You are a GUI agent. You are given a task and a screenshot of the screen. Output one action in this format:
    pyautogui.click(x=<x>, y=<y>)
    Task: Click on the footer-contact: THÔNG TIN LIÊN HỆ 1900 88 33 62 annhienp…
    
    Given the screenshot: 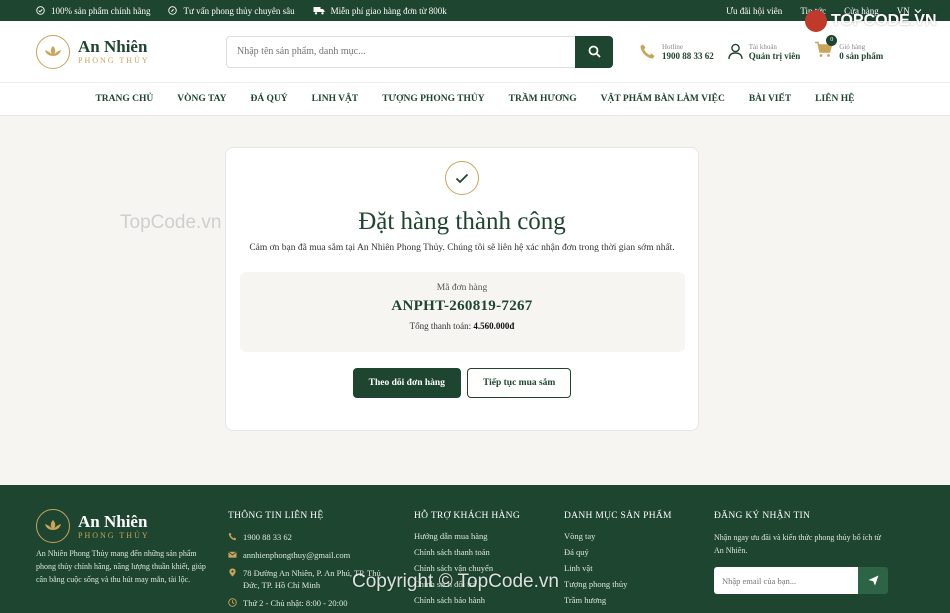 What is the action you would take?
    pyautogui.click(x=313, y=562)
    